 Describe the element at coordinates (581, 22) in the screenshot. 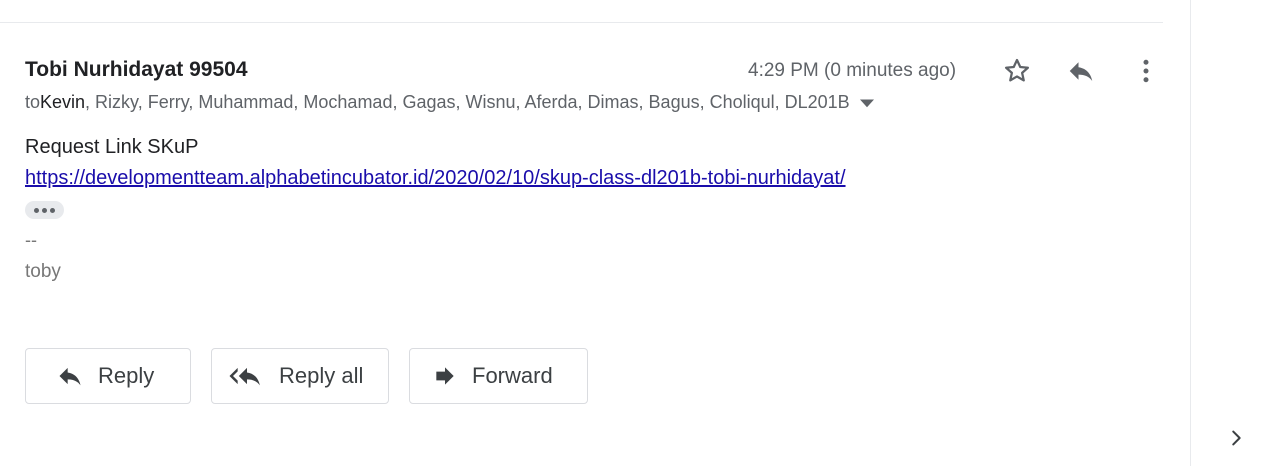

I see `top-divider` at that location.